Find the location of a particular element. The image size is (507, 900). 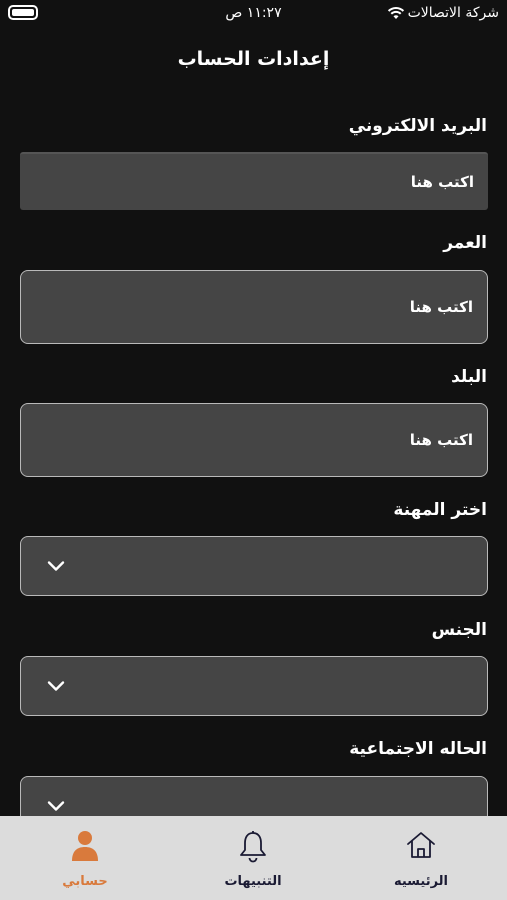

age-label: العمر is located at coordinates (465, 243).